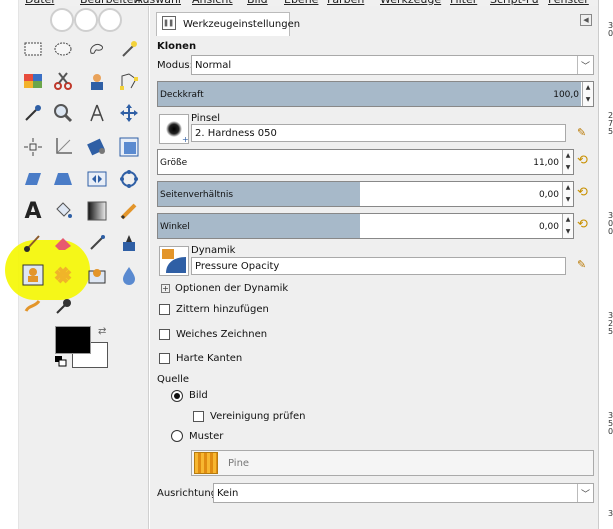 The width and height of the screenshot is (613, 529). I want to click on ruler-number: 3 5 0, so click(610, 423).